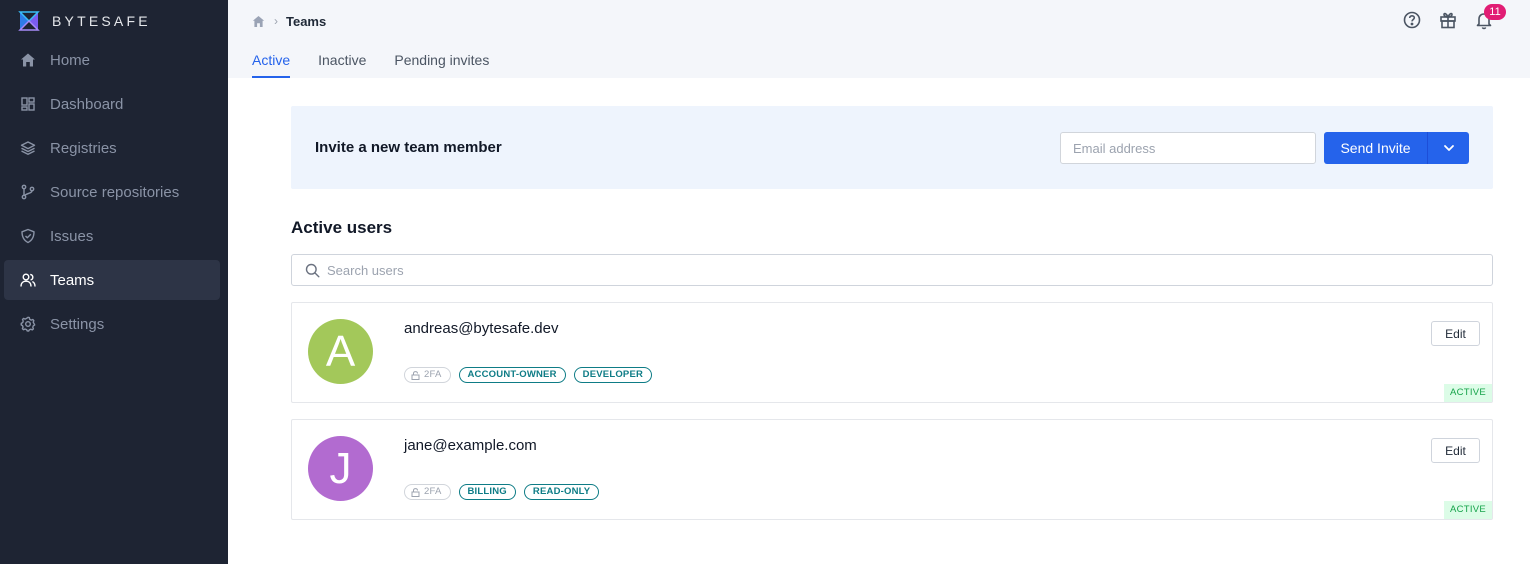  Describe the element at coordinates (408, 147) in the screenshot. I see `invite-title: Invite a new team member` at that location.